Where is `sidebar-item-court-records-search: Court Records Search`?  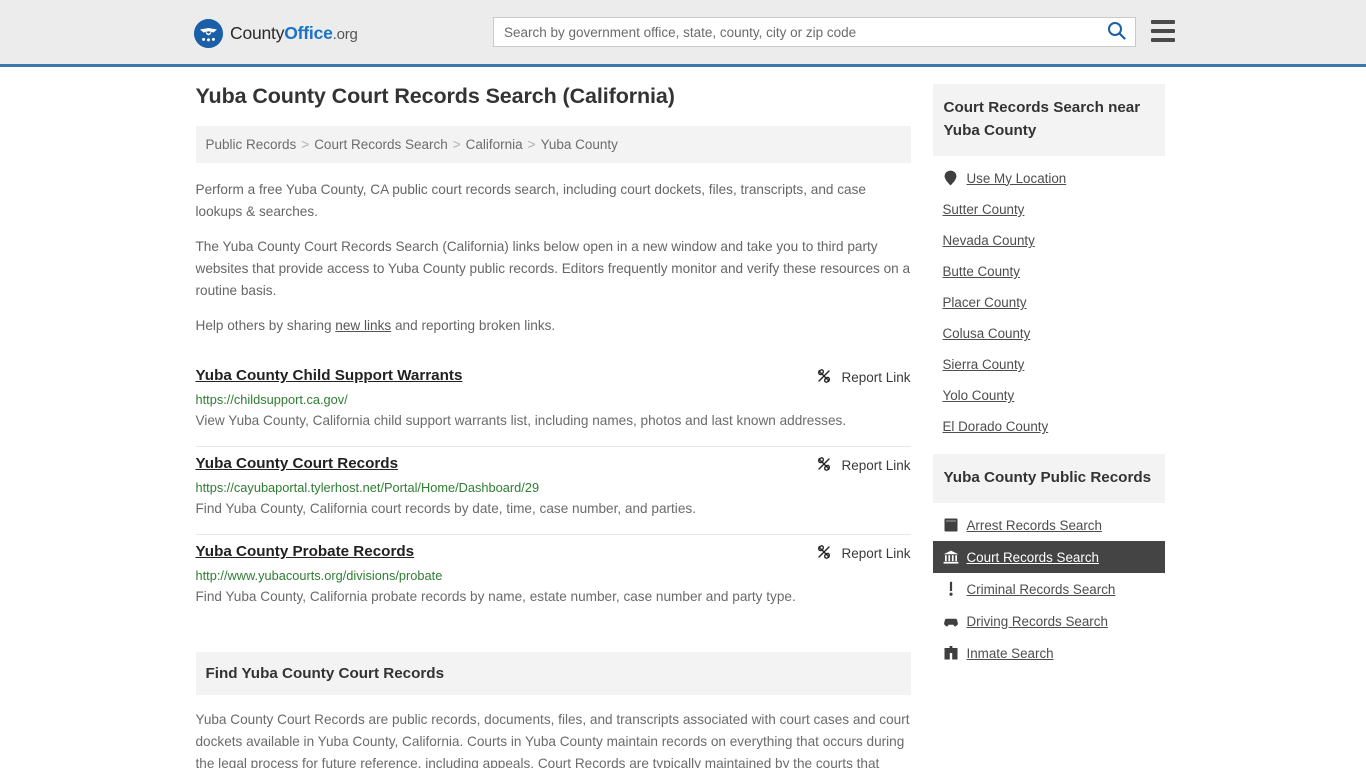 sidebar-item-court-records-search: Court Records Search is located at coordinates (1048, 557).